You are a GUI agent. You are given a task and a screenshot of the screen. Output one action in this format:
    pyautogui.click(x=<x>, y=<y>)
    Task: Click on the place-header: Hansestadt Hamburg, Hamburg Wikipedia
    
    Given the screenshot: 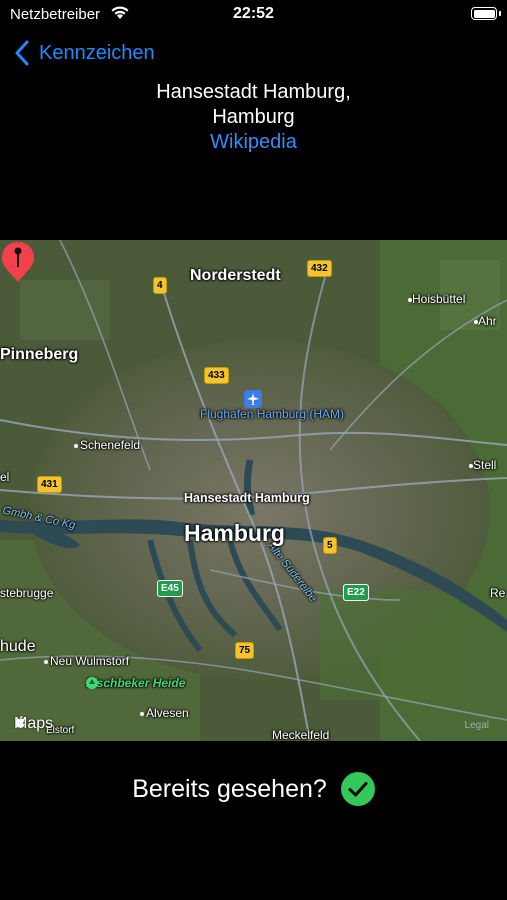 What is the action you would take?
    pyautogui.click(x=253, y=117)
    